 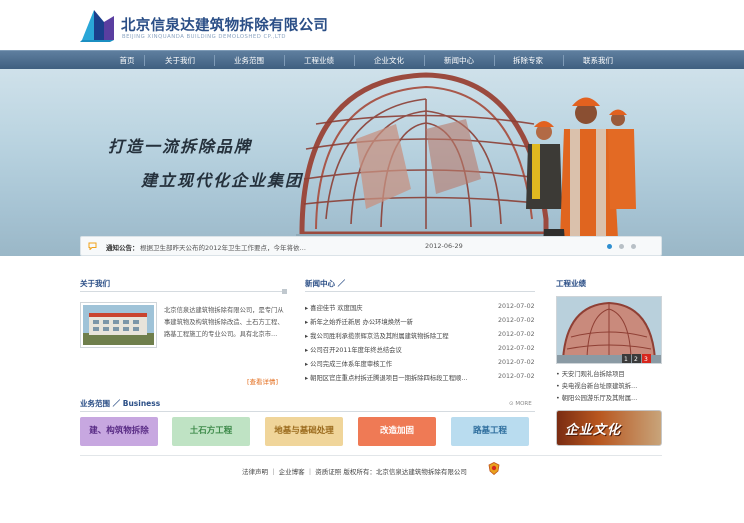 What do you see at coordinates (494, 468) in the screenshot?
I see `police-badge-icon` at bounding box center [494, 468].